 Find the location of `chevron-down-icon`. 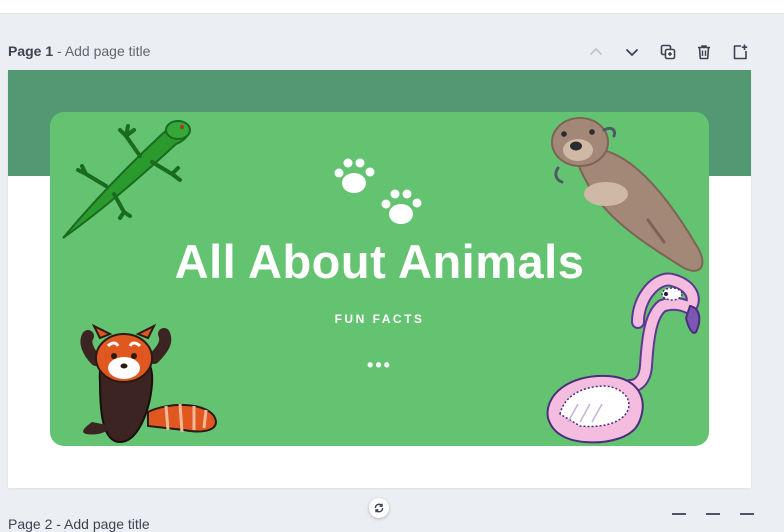

chevron-down-icon is located at coordinates (632, 52).